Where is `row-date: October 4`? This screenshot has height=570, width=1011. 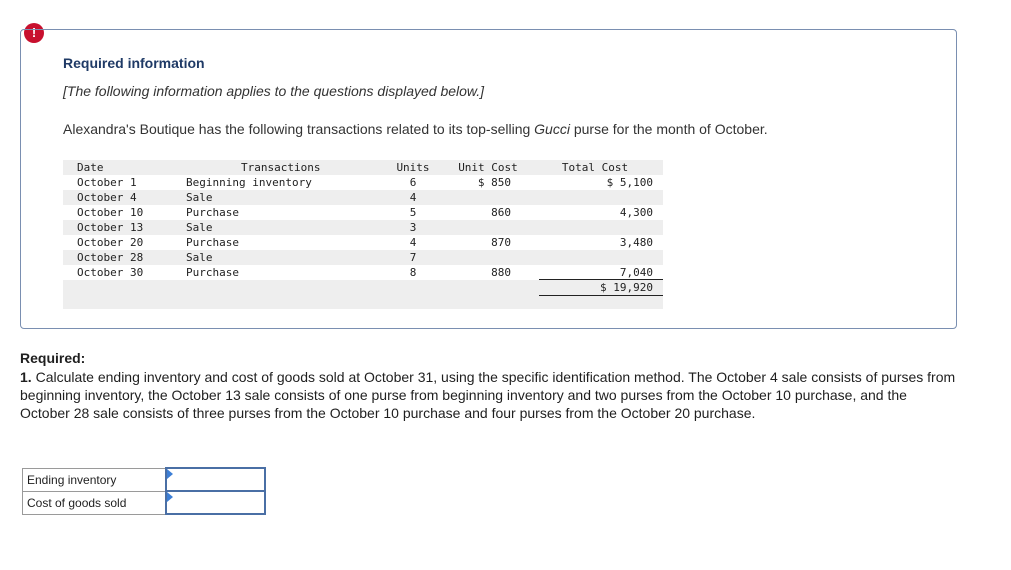 row-date: October 4 is located at coordinates (107, 197).